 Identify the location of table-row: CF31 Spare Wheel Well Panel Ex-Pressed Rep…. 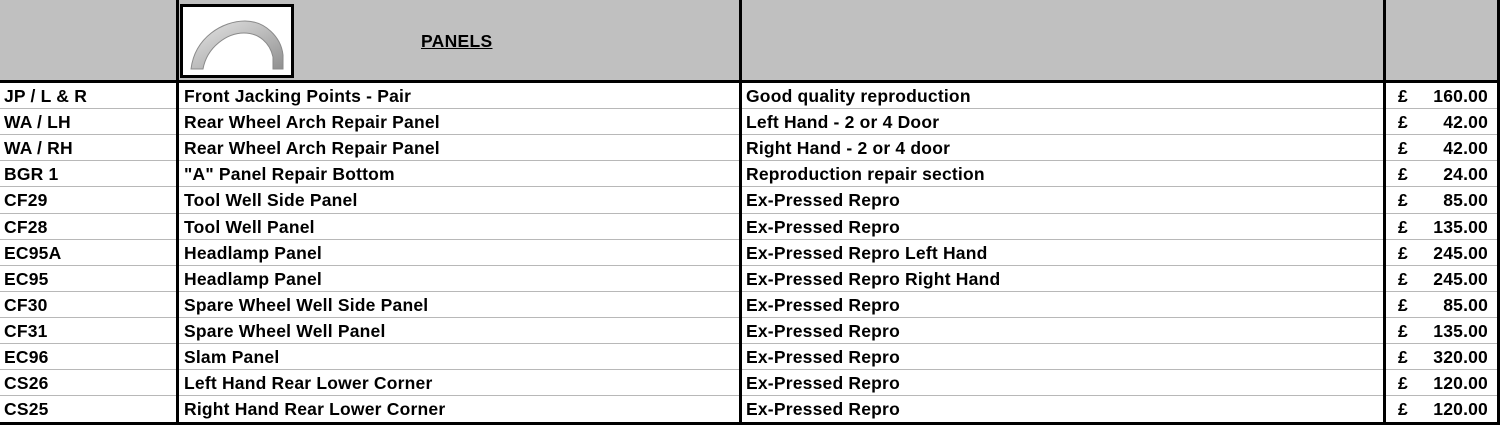
(750, 331).